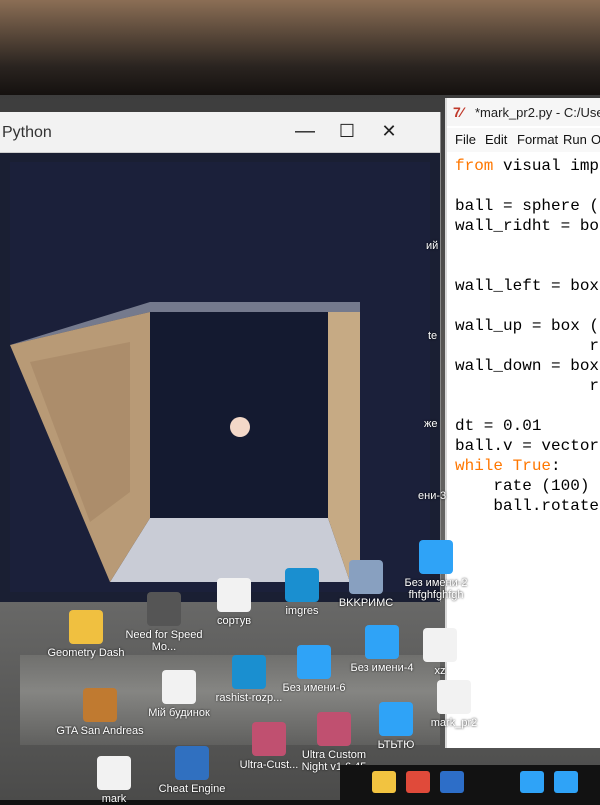 The height and width of the screenshot is (805, 600). I want to click on code-text: ball.v = vector, so click(527, 446).